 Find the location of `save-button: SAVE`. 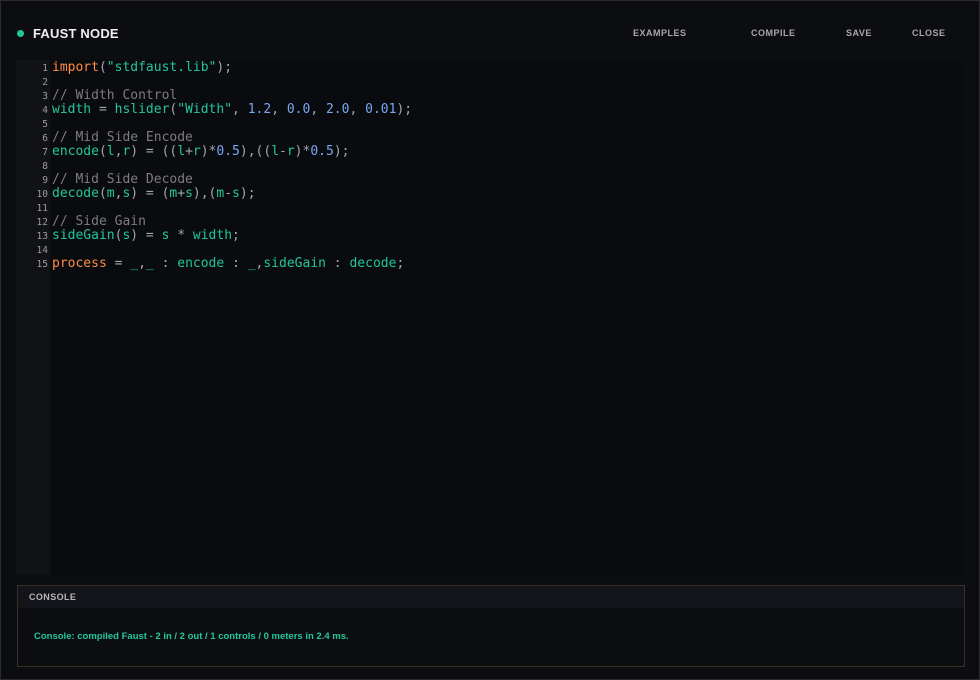

save-button: SAVE is located at coordinates (859, 33).